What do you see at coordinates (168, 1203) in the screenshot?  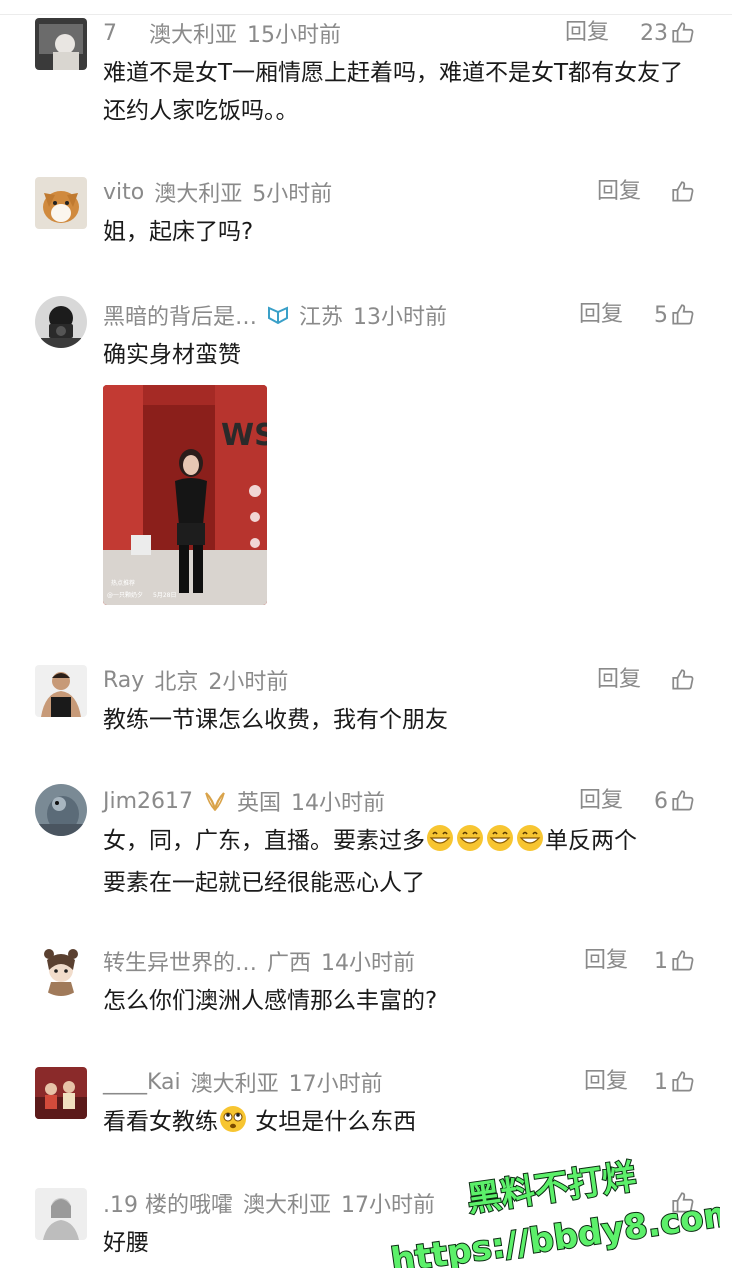 I see `username: .19 楼的哦嚯` at bounding box center [168, 1203].